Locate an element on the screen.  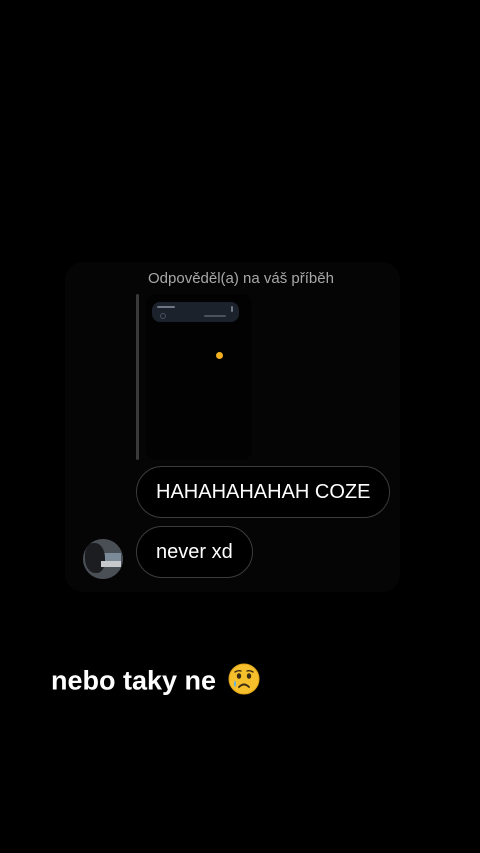
sad-tear-face-icon is located at coordinates (244, 679).